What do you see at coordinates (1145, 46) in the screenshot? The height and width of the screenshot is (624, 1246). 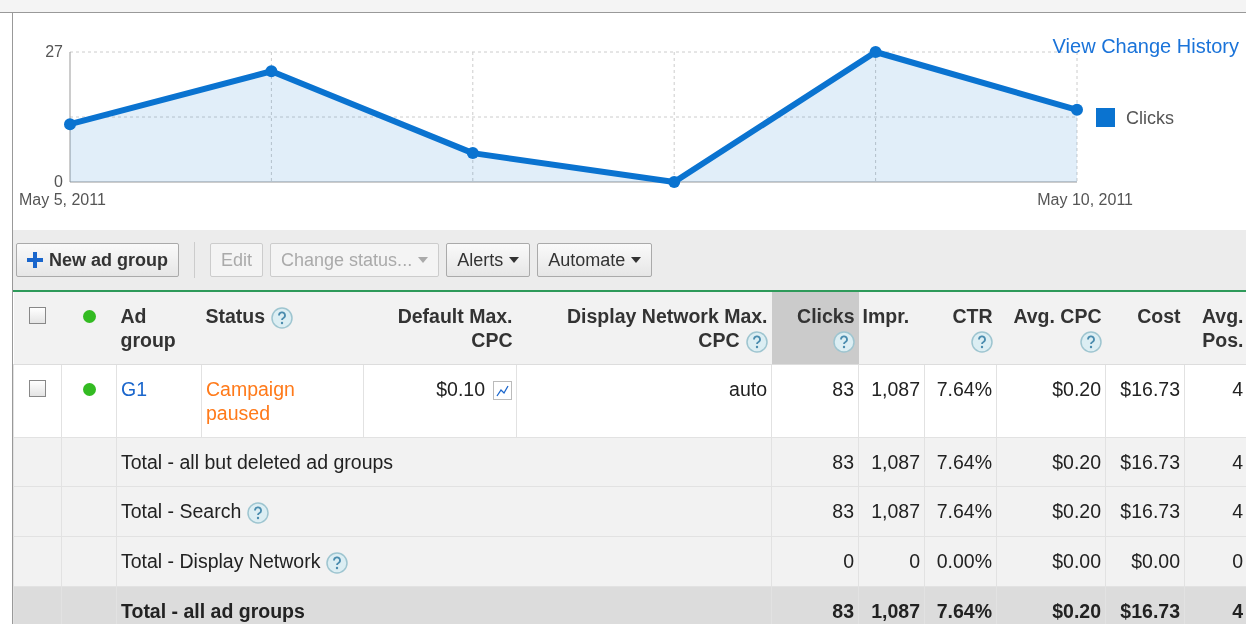 I see `view-change-history-link: View Change History` at bounding box center [1145, 46].